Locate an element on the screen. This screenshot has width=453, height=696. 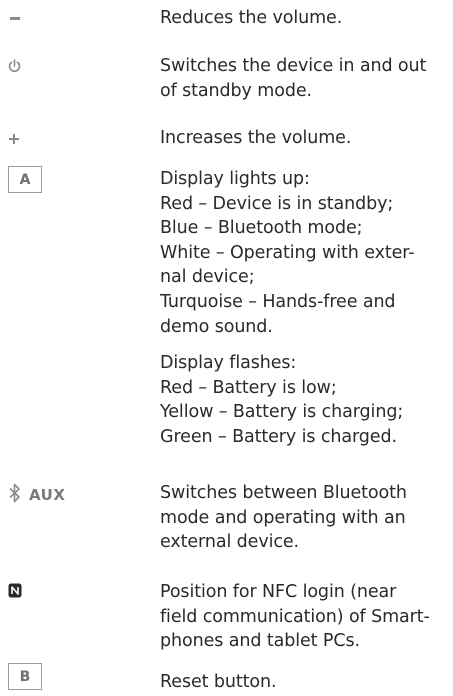
description-line: Reset button. is located at coordinates (218, 682).